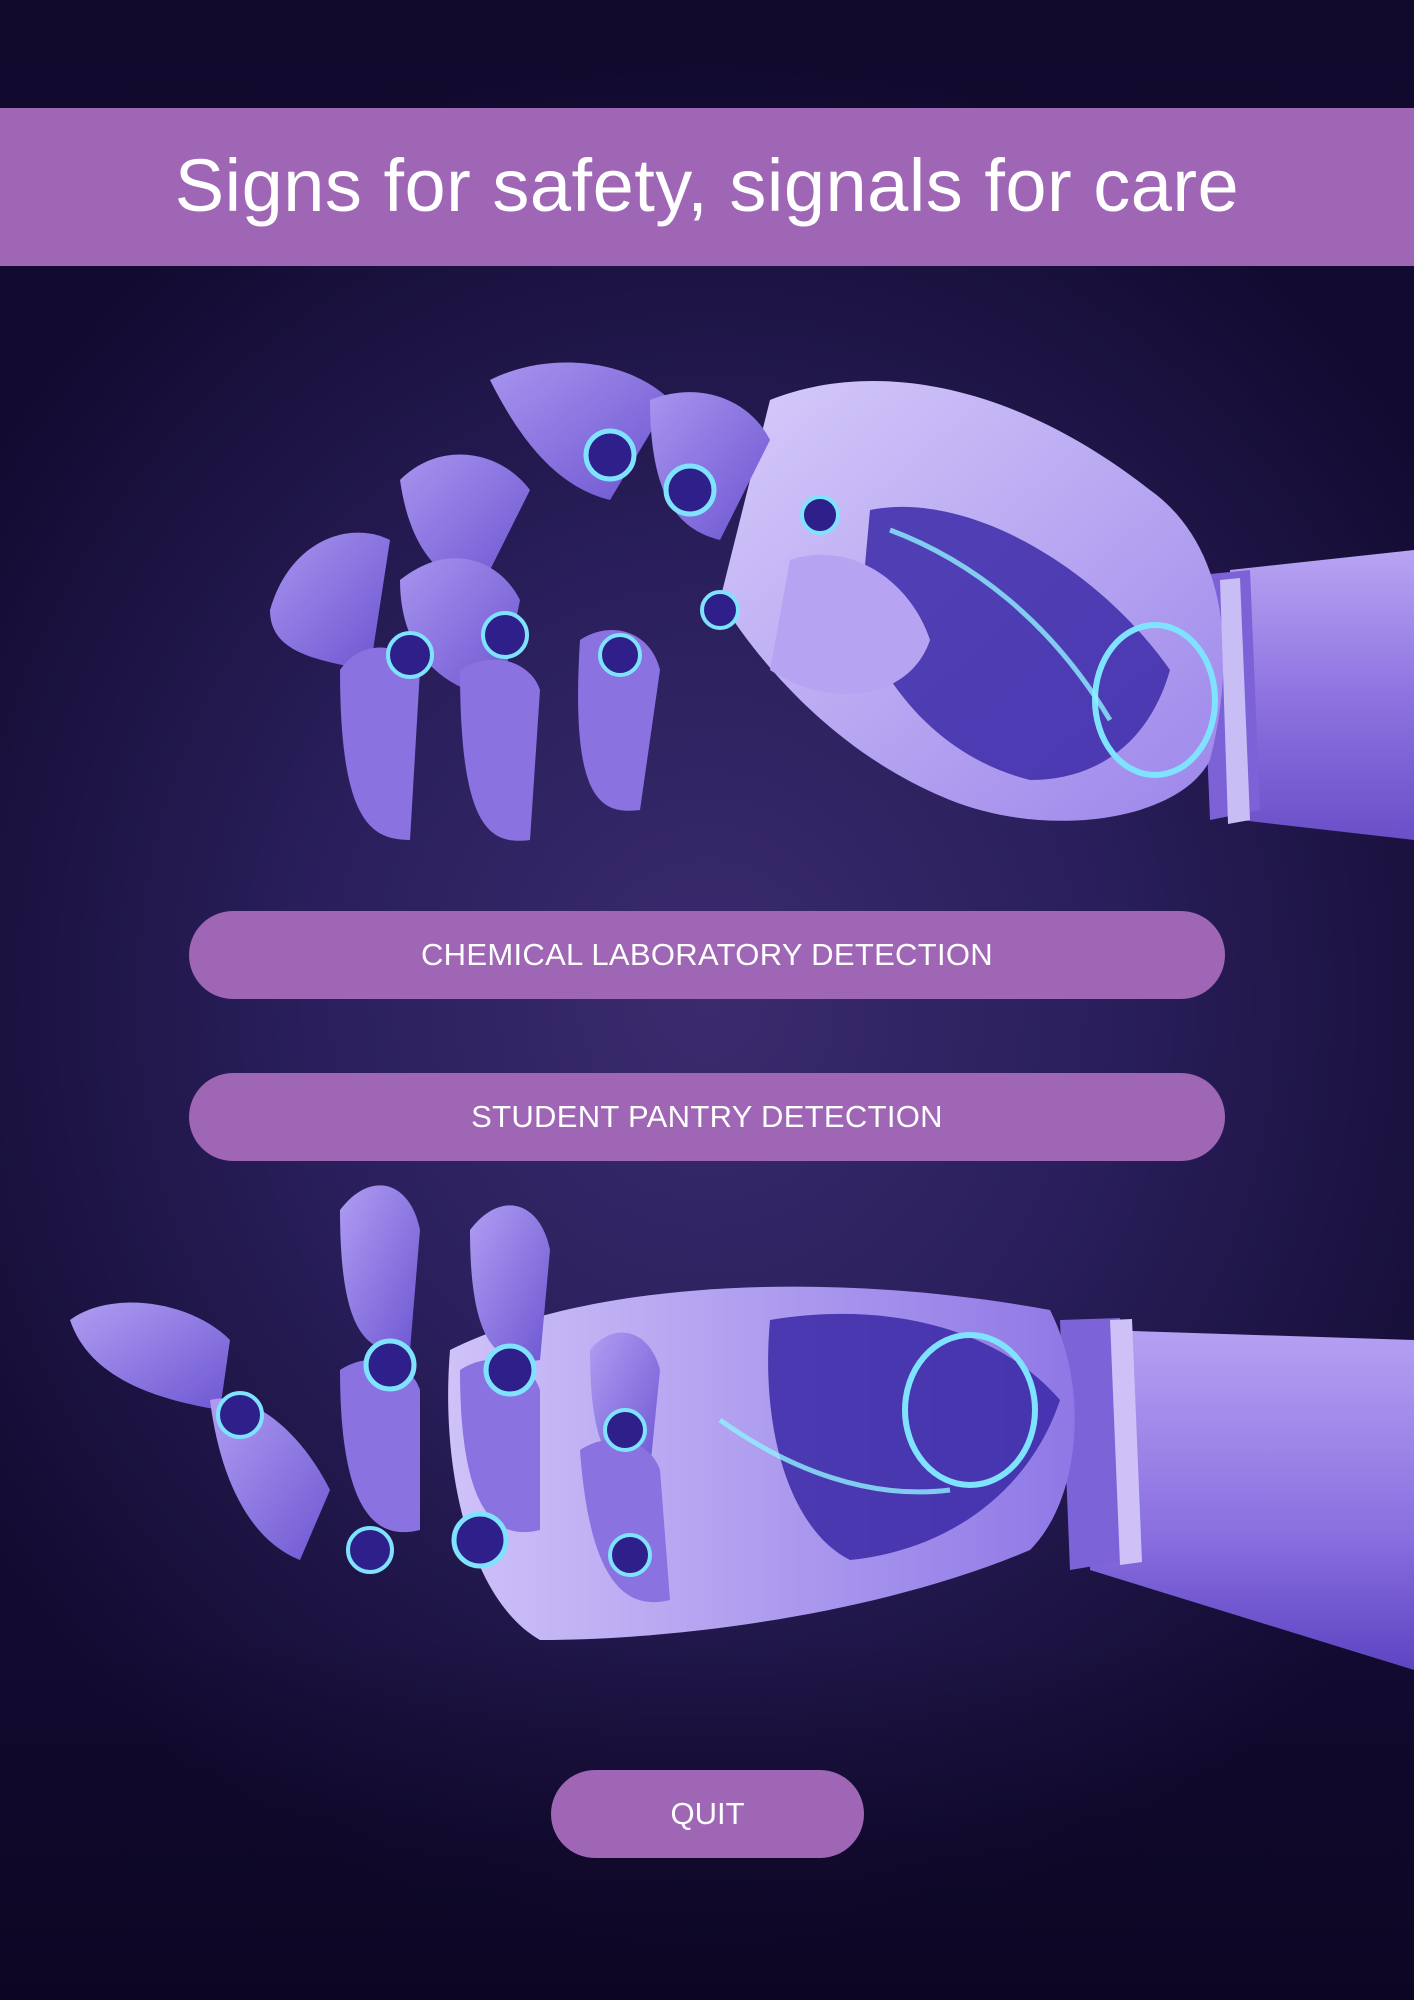 Image resolution: width=1414 pixels, height=2000 pixels. I want to click on quit-label: QUIT, so click(707, 1813).